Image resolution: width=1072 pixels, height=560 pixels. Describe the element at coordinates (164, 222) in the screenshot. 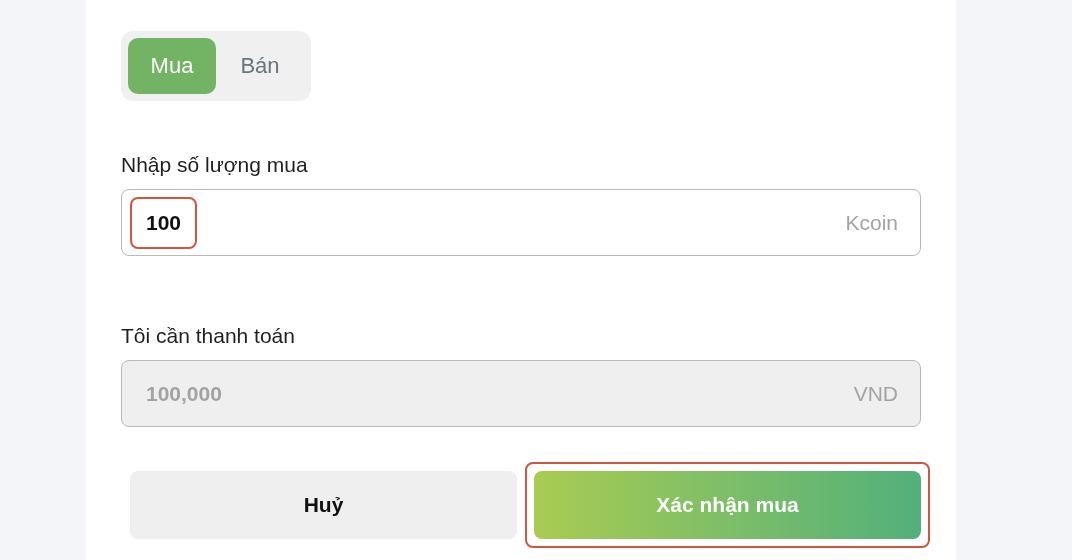

I see `field-value: 100` at that location.